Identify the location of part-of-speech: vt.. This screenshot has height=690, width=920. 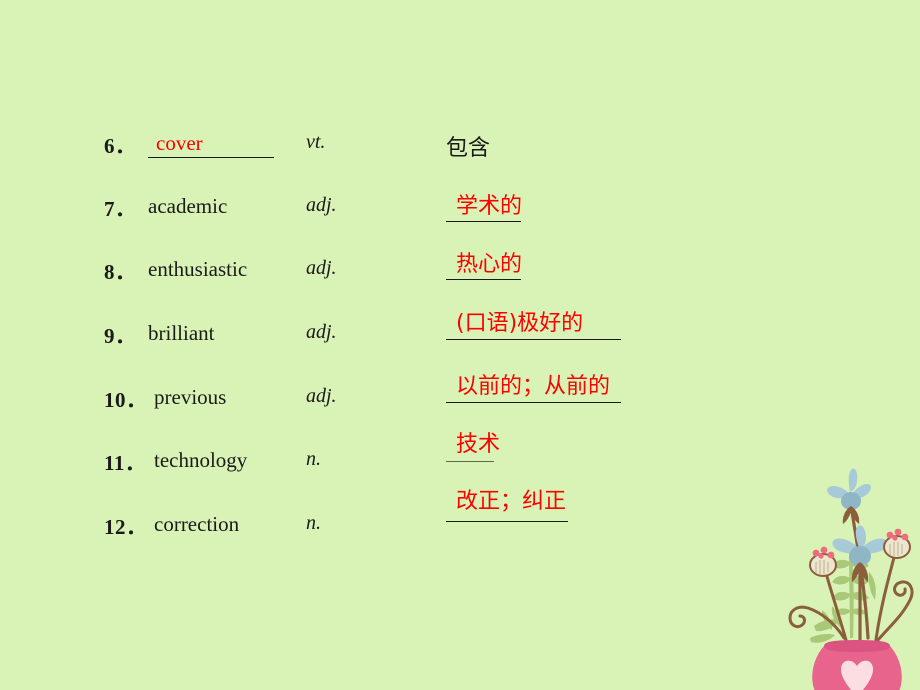
(316, 142).